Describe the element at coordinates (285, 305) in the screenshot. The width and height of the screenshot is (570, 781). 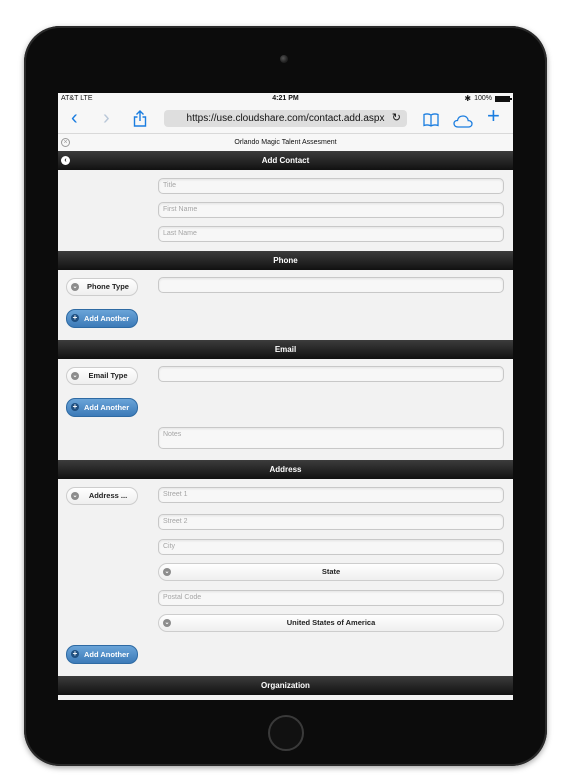
I see `phone-section: ⌄ Phone Type + Add Another` at that location.